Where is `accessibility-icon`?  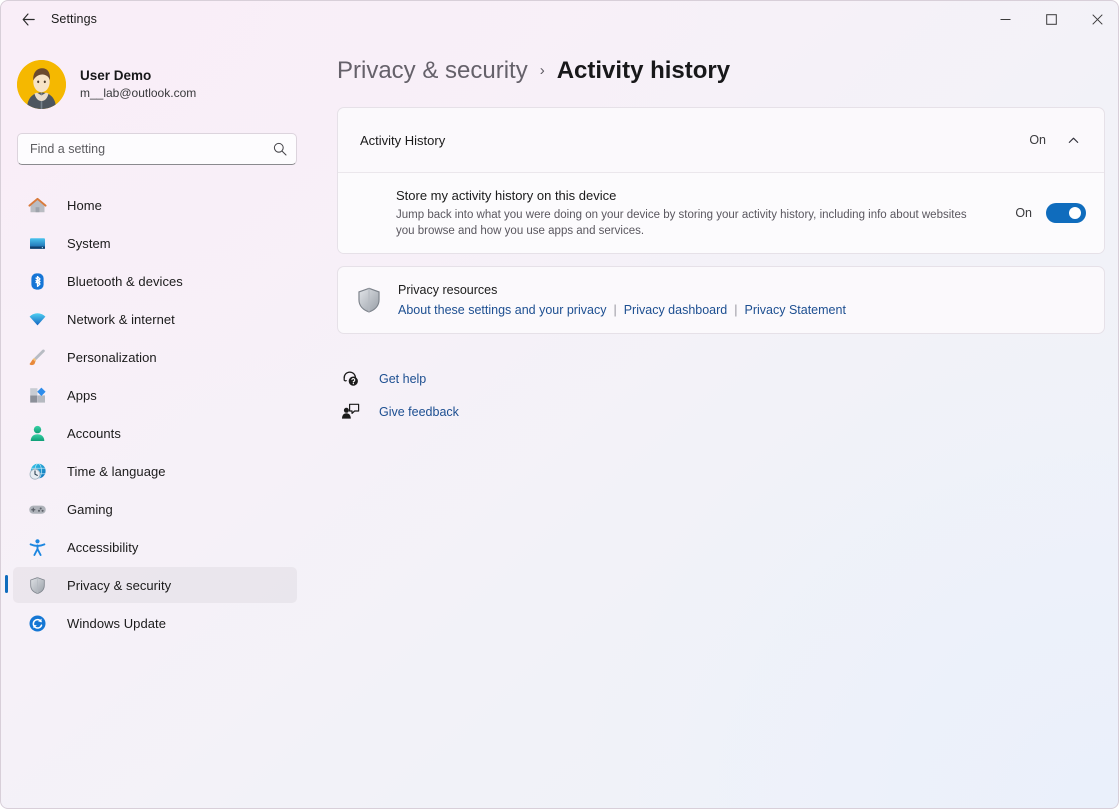 accessibility-icon is located at coordinates (37, 547).